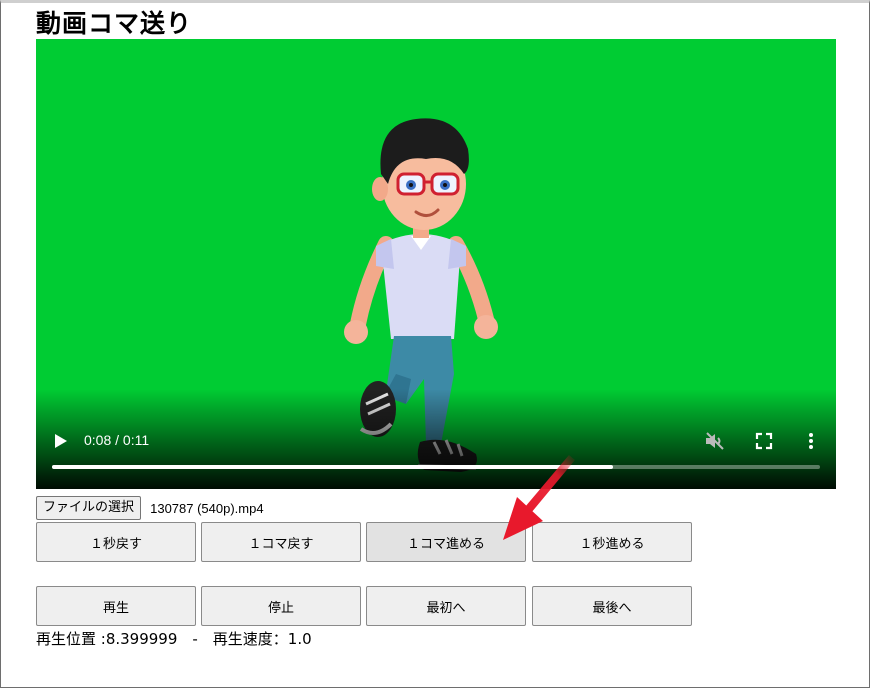  Describe the element at coordinates (117, 440) in the screenshot. I see `video-time: 0:08 / 0:11` at that location.